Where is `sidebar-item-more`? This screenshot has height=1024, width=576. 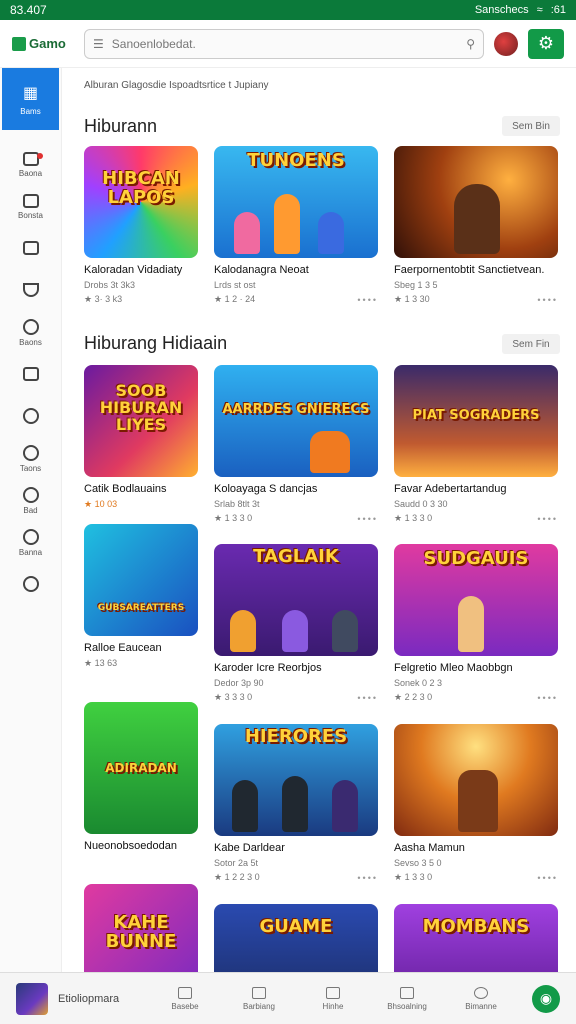 sidebar-item-more is located at coordinates (30, 585).